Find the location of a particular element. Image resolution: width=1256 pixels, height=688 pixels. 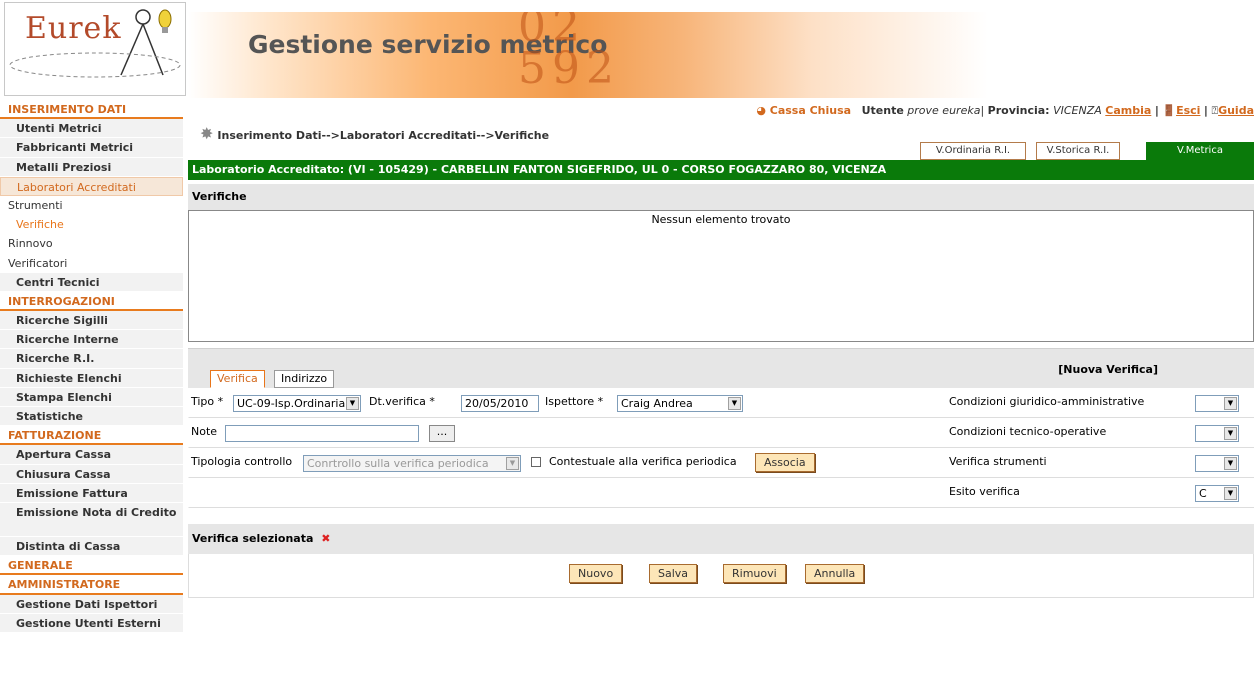

sidebar-section-inserimento-dati: INSERIMENTO DATI is located at coordinates (91, 110).